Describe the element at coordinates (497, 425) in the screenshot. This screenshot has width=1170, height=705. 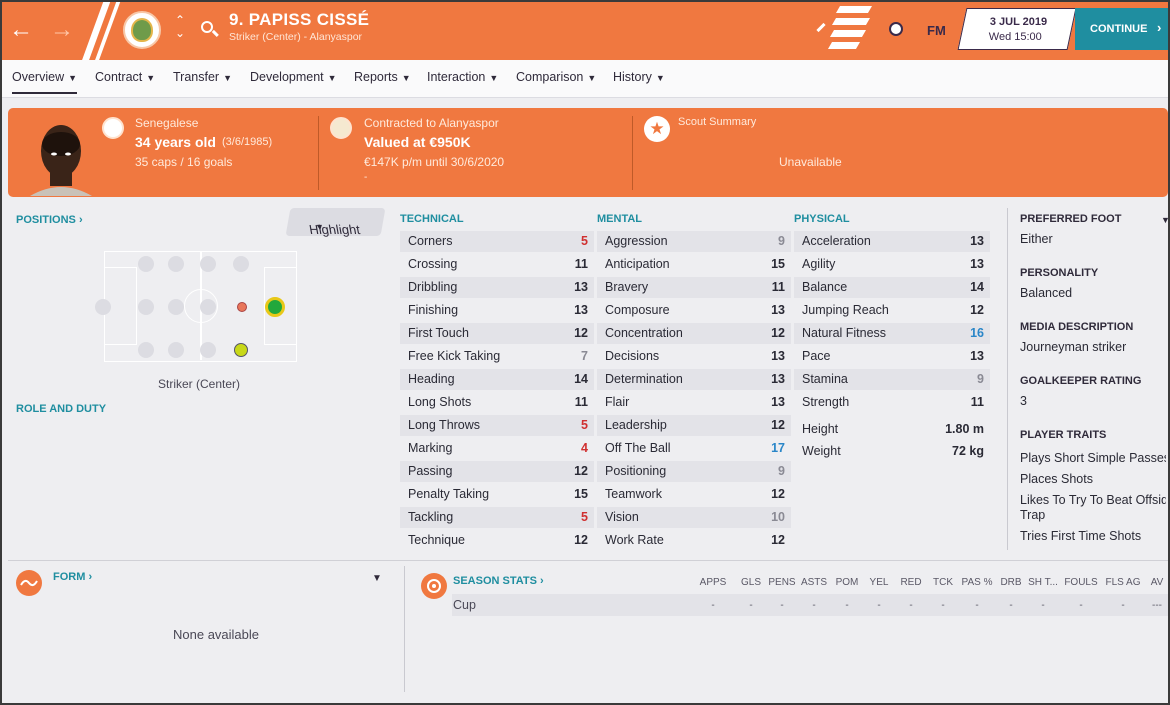
I see `attribute-row: Long Throws 5` at that location.